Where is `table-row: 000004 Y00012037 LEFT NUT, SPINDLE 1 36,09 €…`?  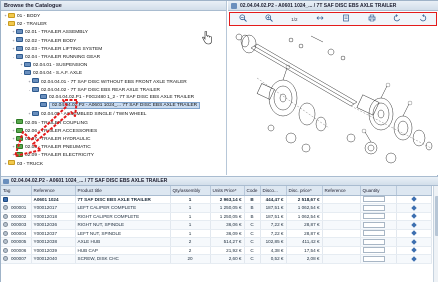
table-row: 000004 Y00012037 LEFT NUT, SPINDLE 1 36,09 €… is located at coordinates (216, 233).